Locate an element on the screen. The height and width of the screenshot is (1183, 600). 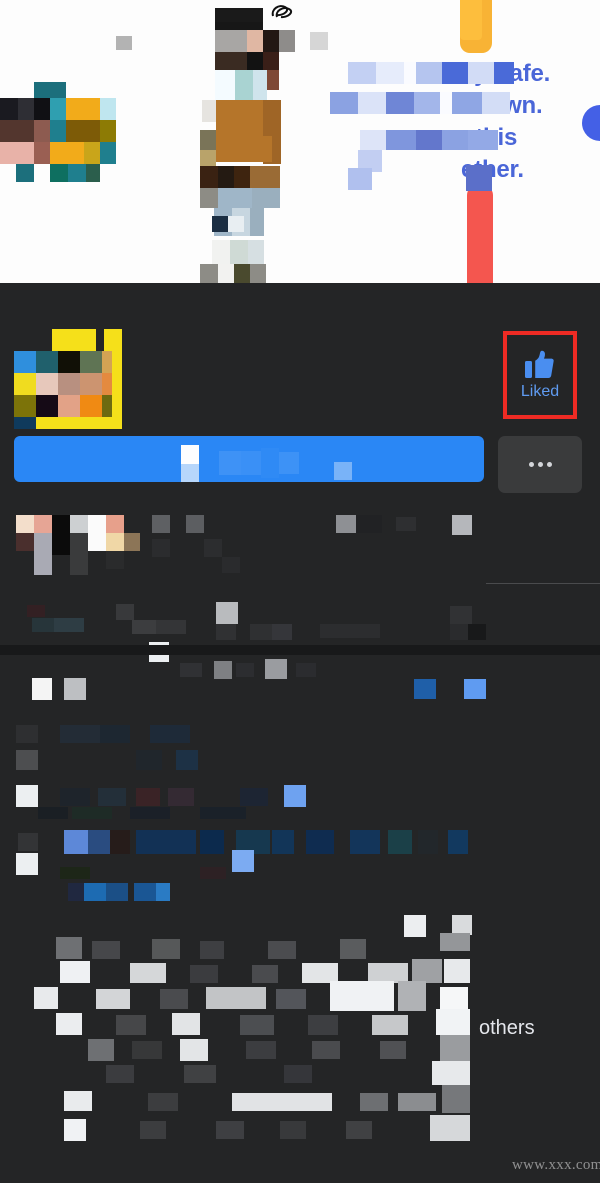
liked-button: Liked is located at coordinates (540, 375).